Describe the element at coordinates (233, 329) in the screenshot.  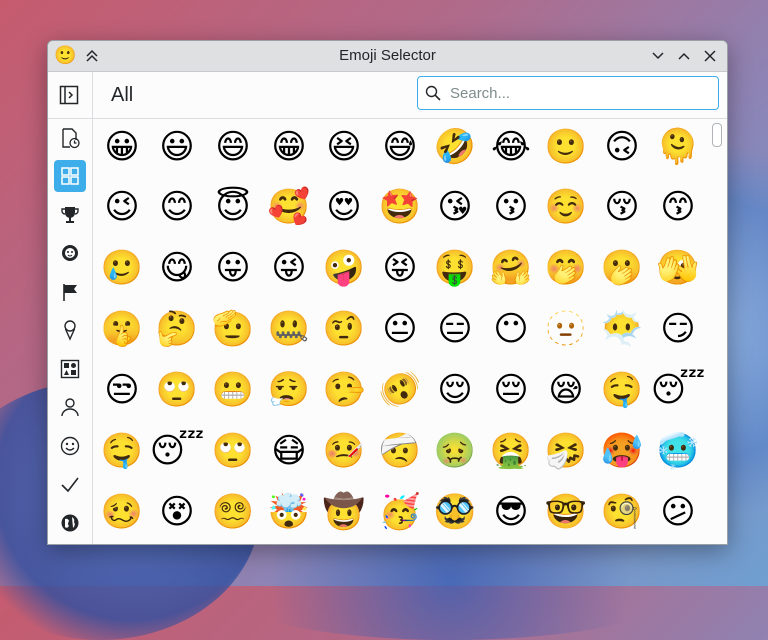
I see `emoji-button: 🫡` at that location.